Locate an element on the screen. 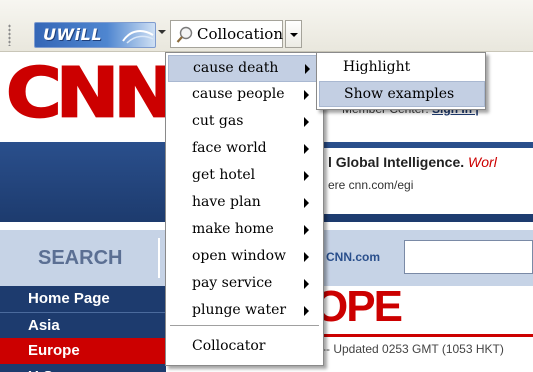  collocation-dropdown-button is located at coordinates (293, 34).